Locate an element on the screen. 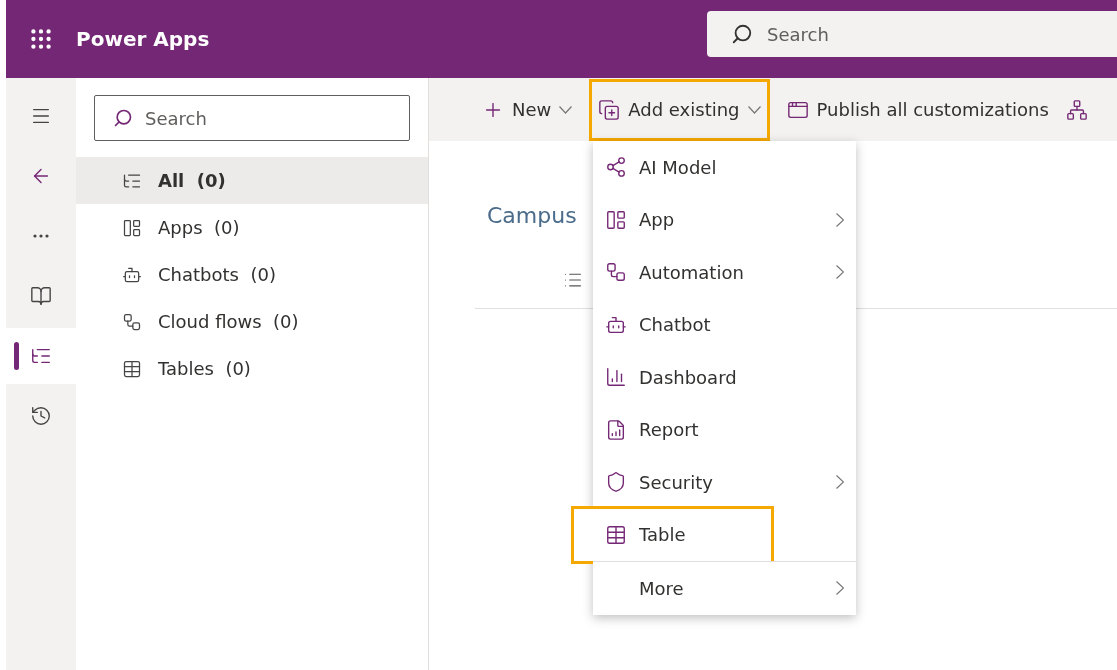  sidebar-item: All (0) is located at coordinates (252, 180).